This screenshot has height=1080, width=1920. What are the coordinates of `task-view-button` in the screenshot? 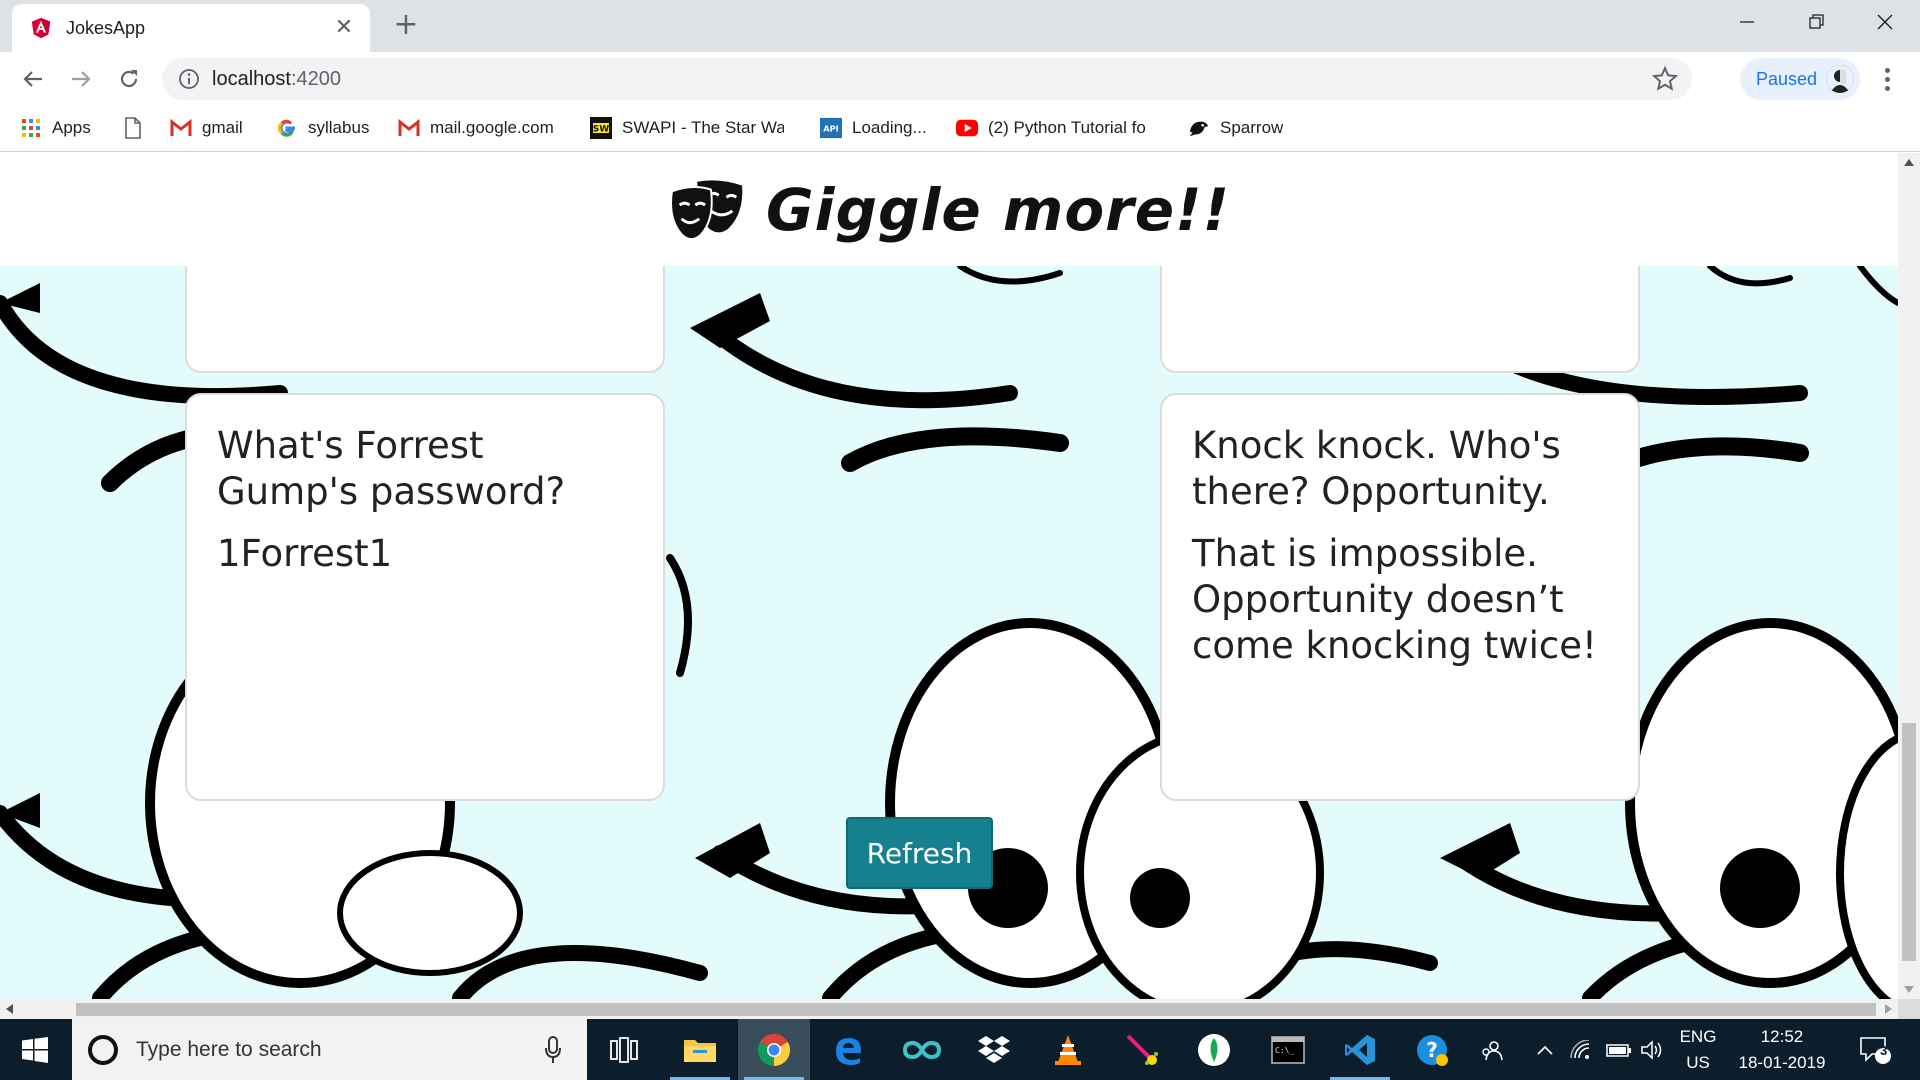 It's located at (624, 1049).